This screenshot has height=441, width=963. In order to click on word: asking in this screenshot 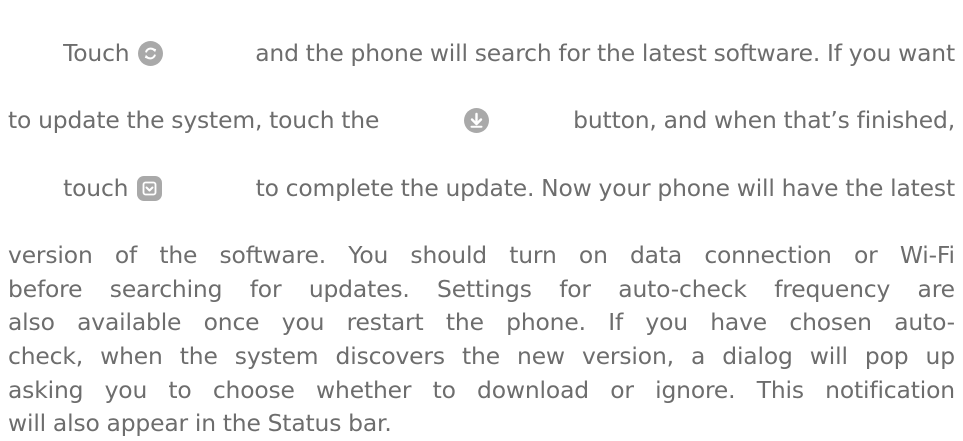, I will do `click(46, 389)`.